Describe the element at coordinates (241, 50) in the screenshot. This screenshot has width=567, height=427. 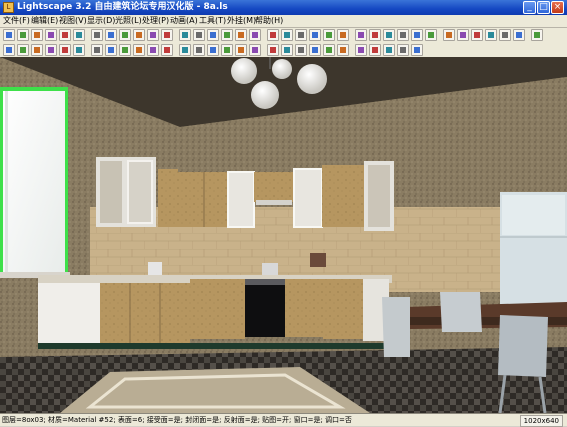
I see `color-icon` at that location.